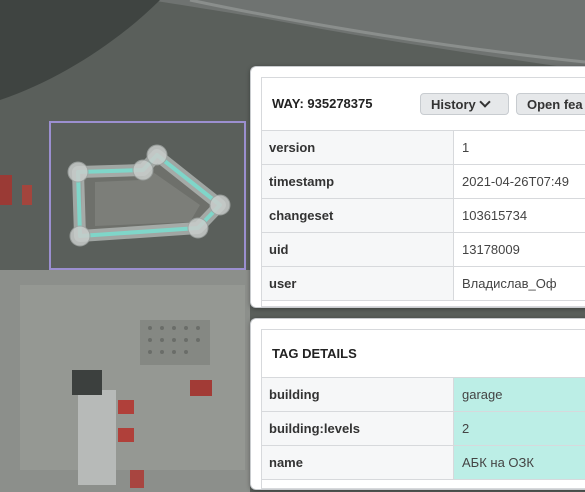 The height and width of the screenshot is (492, 585). Describe the element at coordinates (519, 249) in the screenshot. I see `uid-link: 13178009` at that location.